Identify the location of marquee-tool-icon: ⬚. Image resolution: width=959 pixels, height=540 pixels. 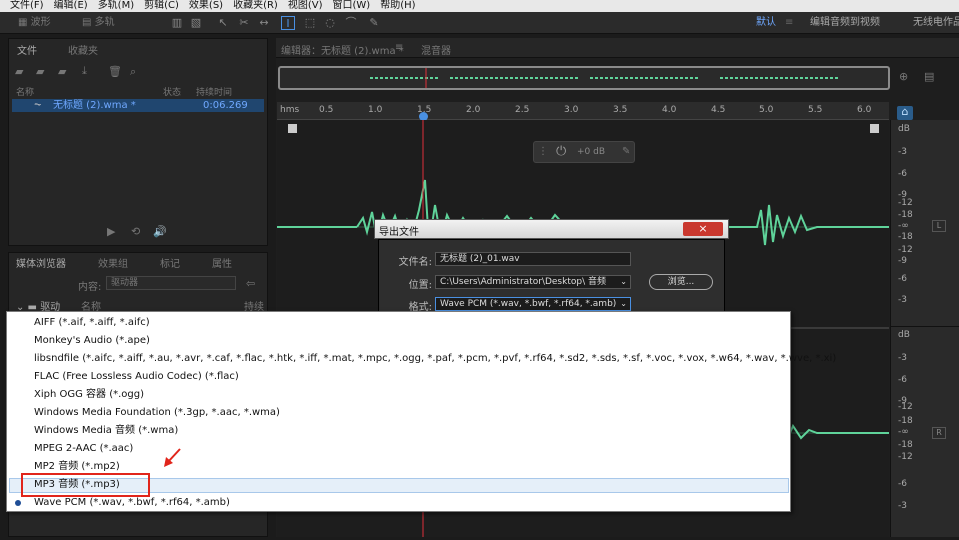
(310, 23).